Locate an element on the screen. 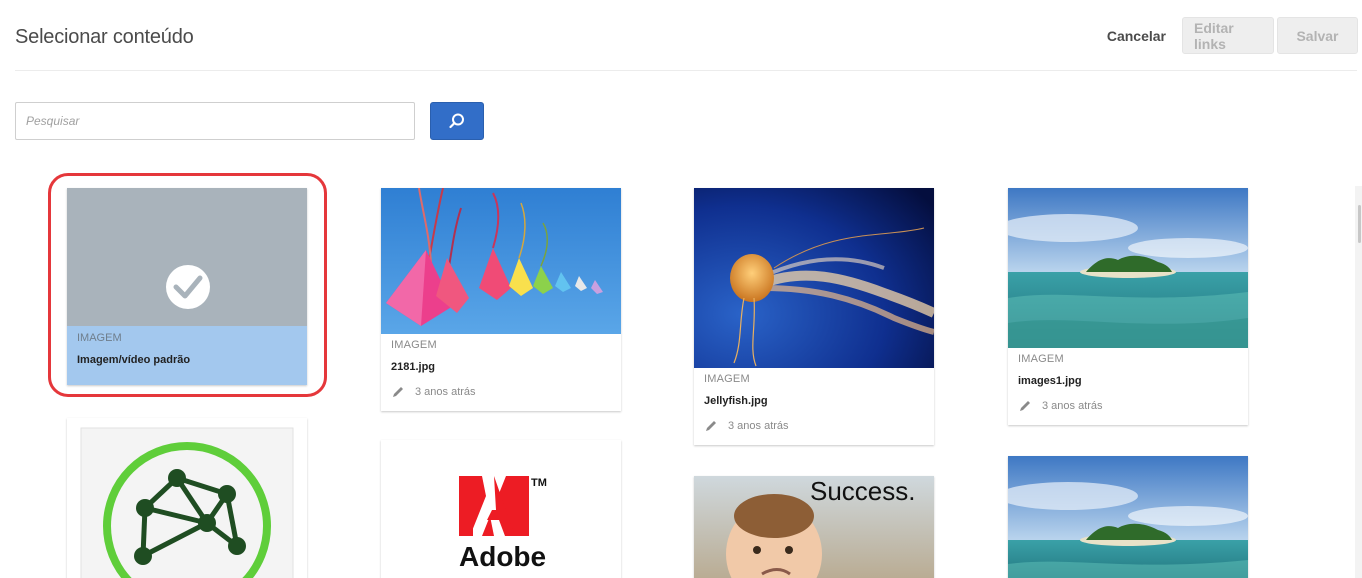 The height and width of the screenshot is (578, 1362). asset-thumbnail: TM Adobe is located at coordinates (501, 509).